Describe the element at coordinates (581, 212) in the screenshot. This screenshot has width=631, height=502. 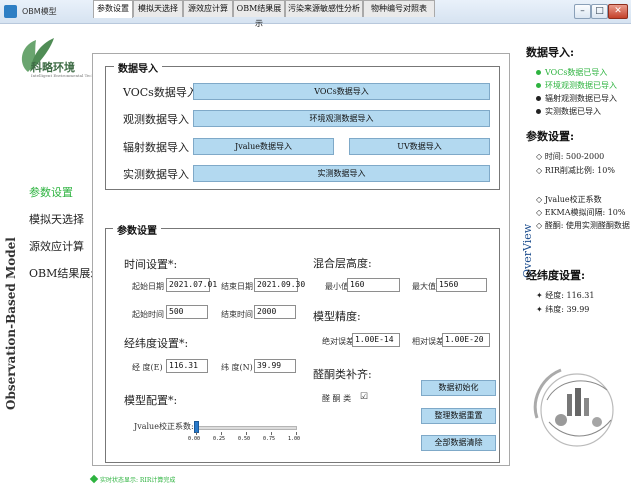
I see `overview-param-item: ◇ EKMA模拟间隔: 10%` at that location.